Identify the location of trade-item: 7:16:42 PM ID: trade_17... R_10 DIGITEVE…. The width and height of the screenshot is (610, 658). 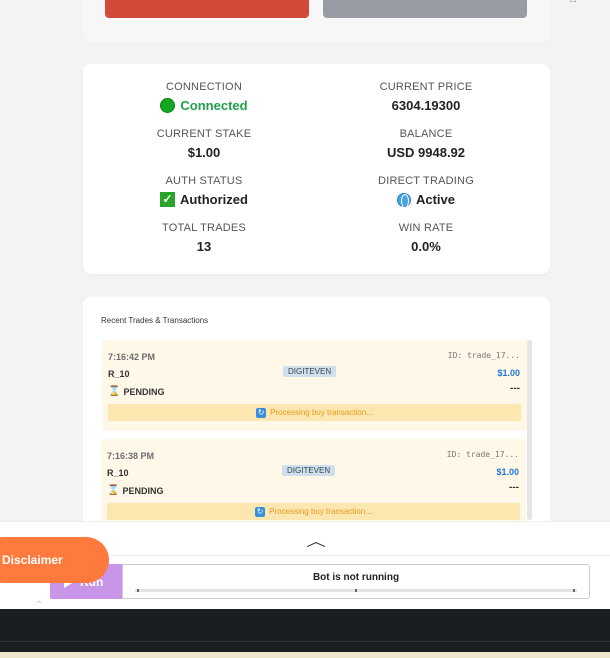
(314, 385).